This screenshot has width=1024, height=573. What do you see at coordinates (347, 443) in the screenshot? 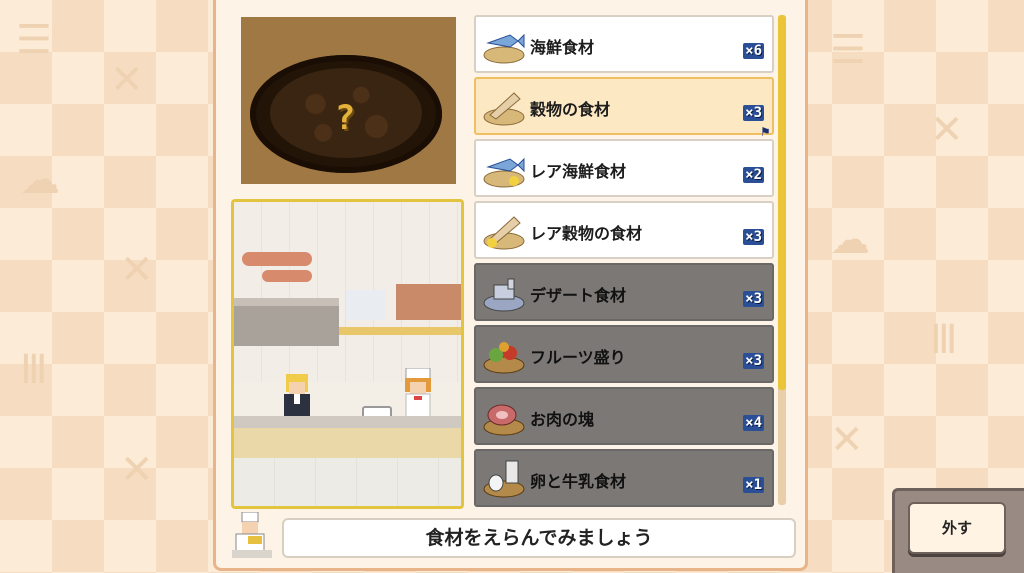
I see `counter` at bounding box center [347, 443].